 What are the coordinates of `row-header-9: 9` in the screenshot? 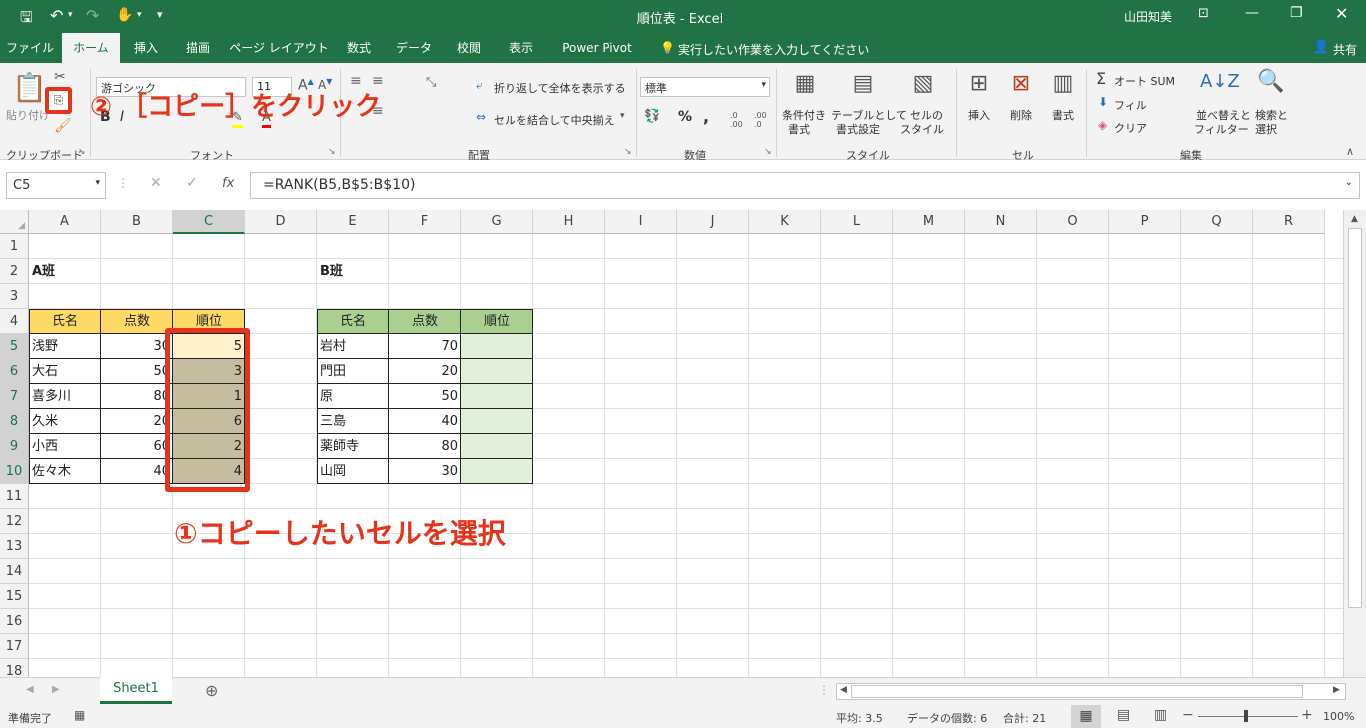 It's located at (14, 446).